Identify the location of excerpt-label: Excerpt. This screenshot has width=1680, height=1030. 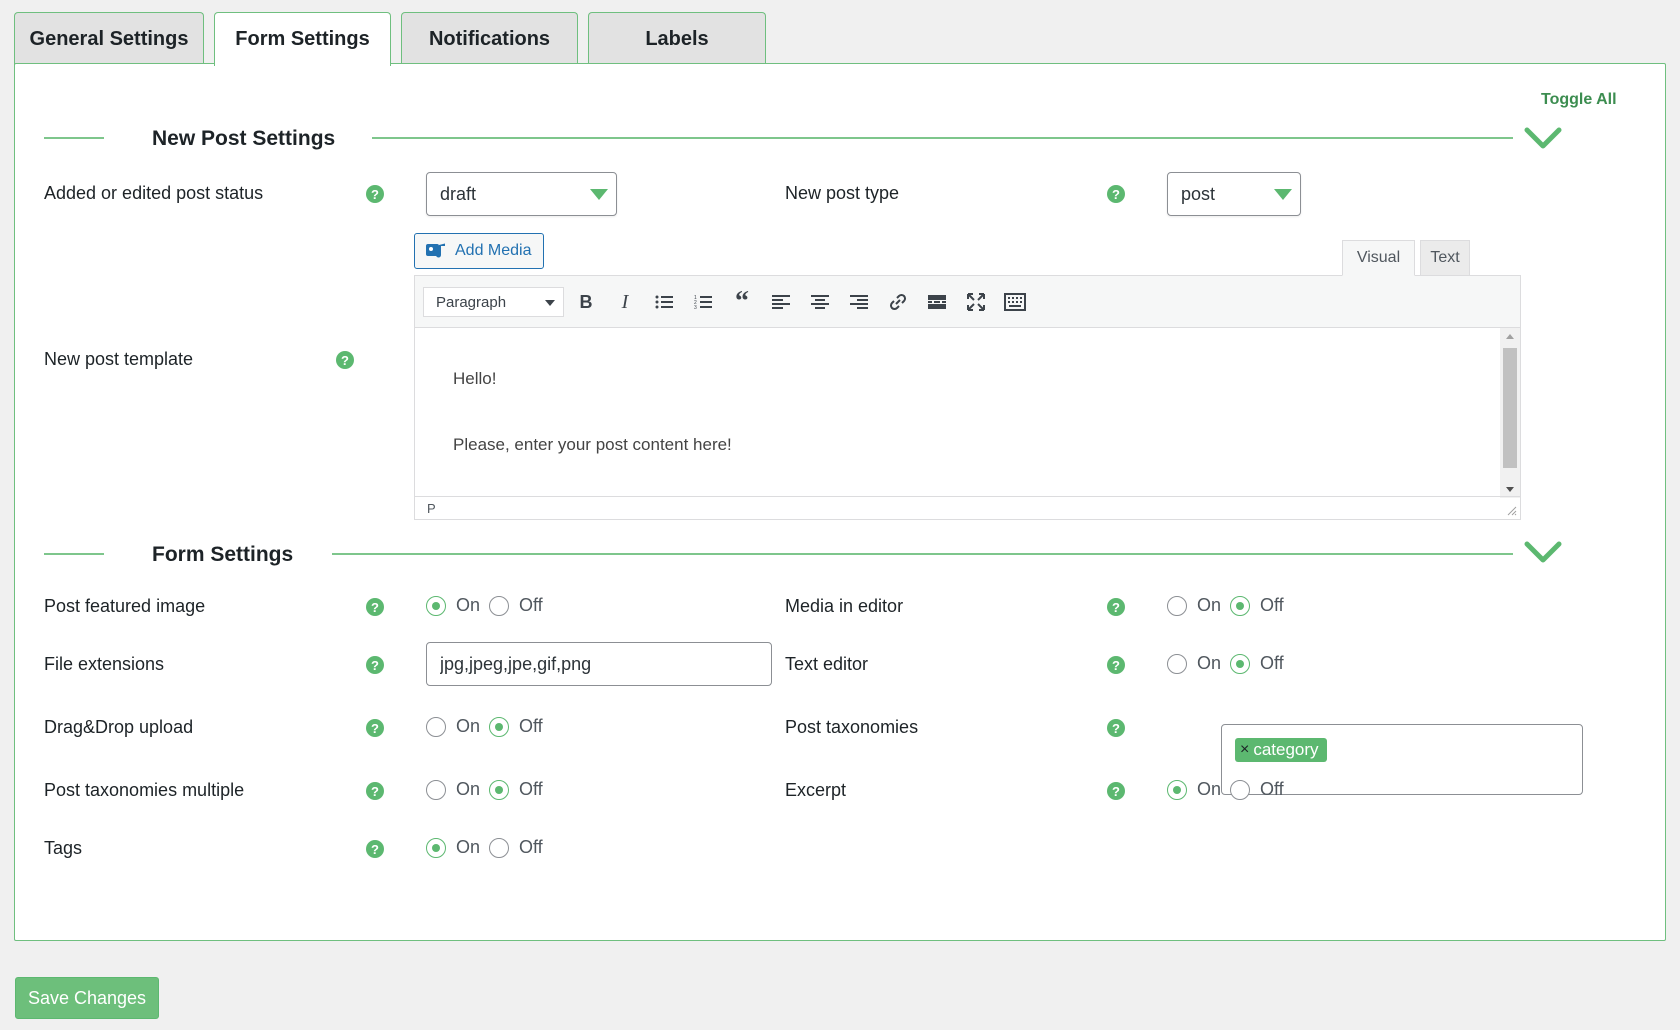
(816, 790).